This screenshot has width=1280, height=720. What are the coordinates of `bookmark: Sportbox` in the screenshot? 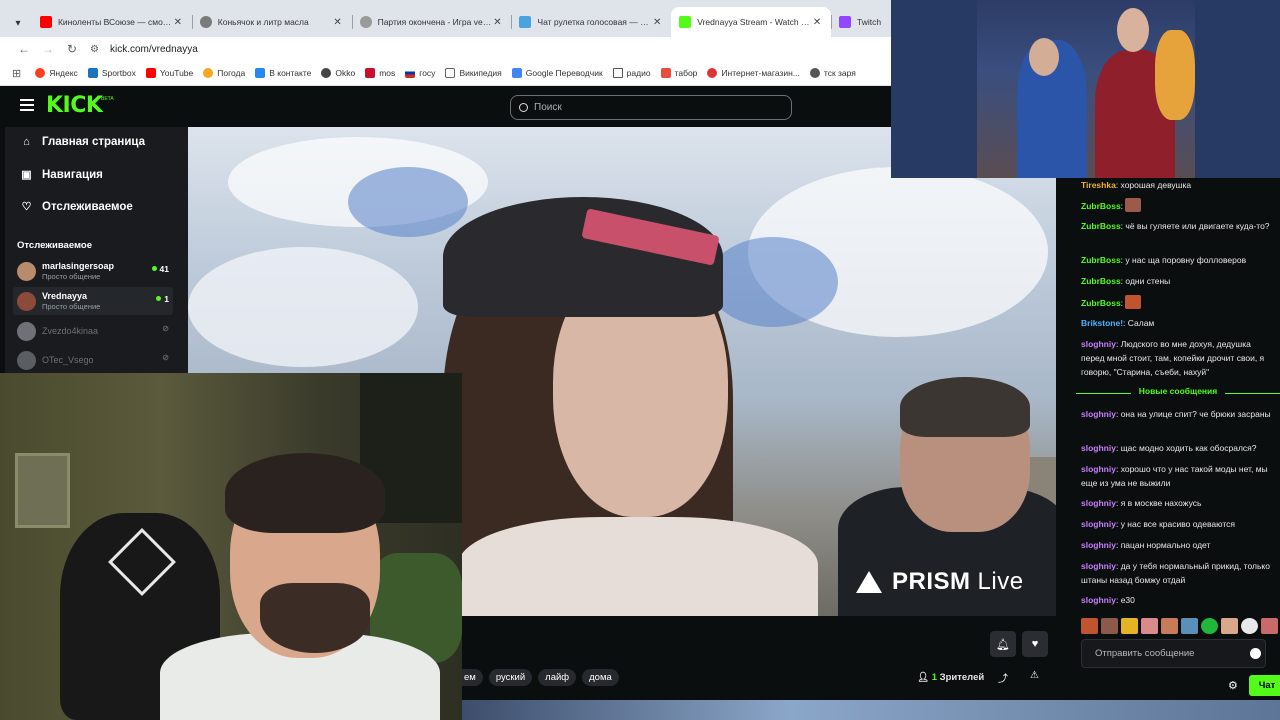 It's located at (111, 73).